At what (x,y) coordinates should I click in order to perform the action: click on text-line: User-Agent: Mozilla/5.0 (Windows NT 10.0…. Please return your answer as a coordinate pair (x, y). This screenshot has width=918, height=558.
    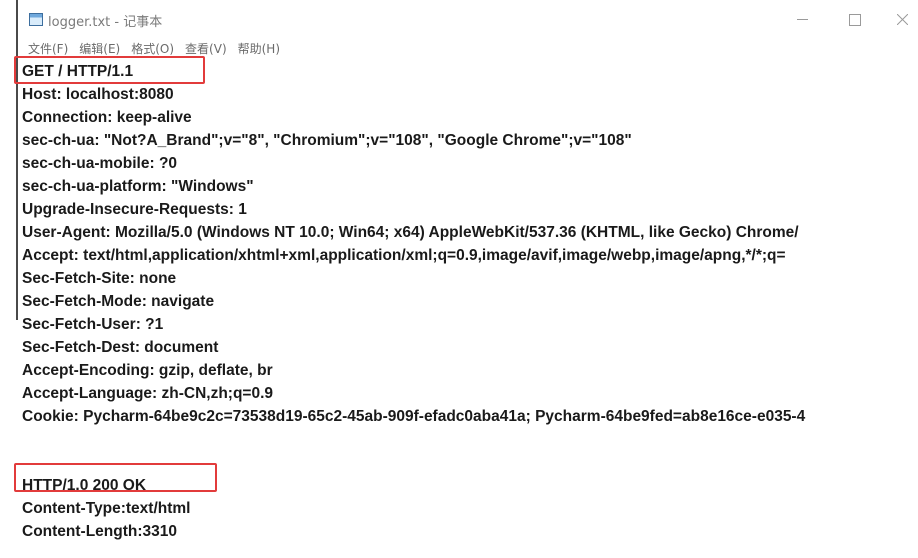
    Looking at the image, I should click on (410, 232).